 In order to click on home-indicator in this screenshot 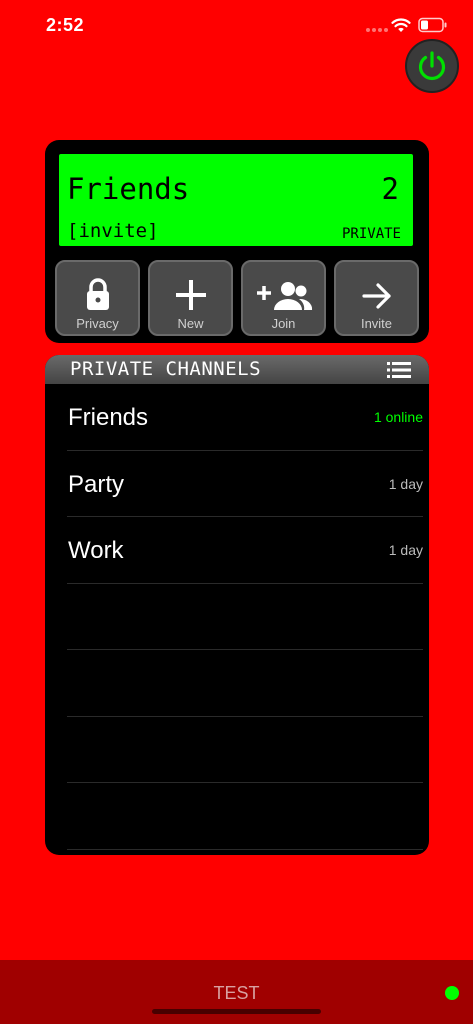, I will do `click(236, 1011)`.